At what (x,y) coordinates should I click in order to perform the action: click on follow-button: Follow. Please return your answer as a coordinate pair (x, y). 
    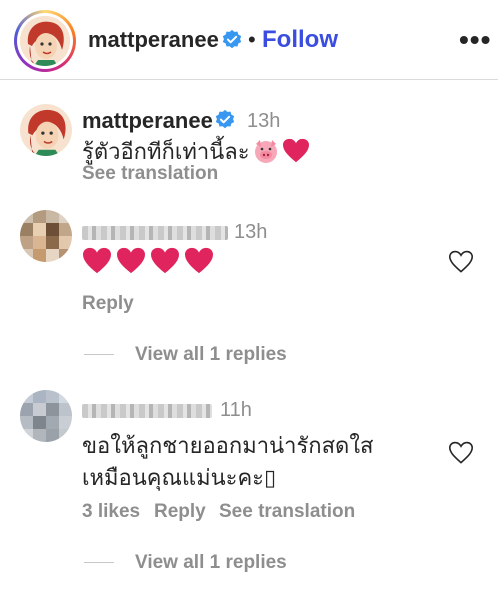
    Looking at the image, I should click on (300, 40).